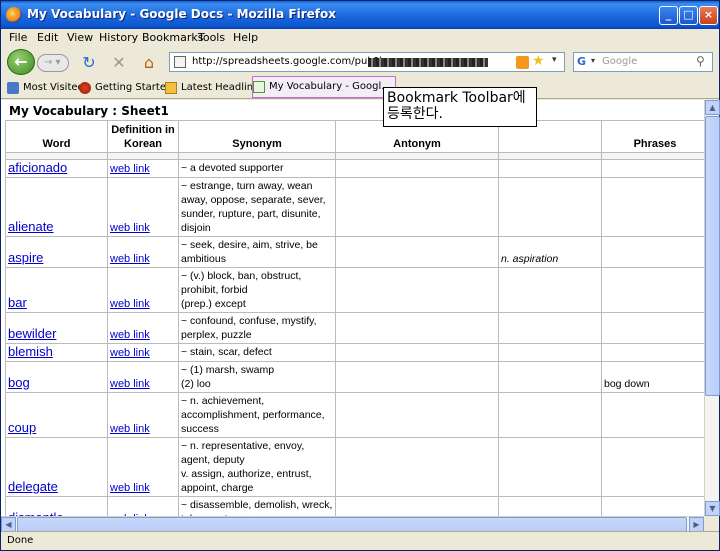 The width and height of the screenshot is (720, 551). What do you see at coordinates (143, 136) in the screenshot?
I see `header-definition: Definition in Korean` at bounding box center [143, 136].